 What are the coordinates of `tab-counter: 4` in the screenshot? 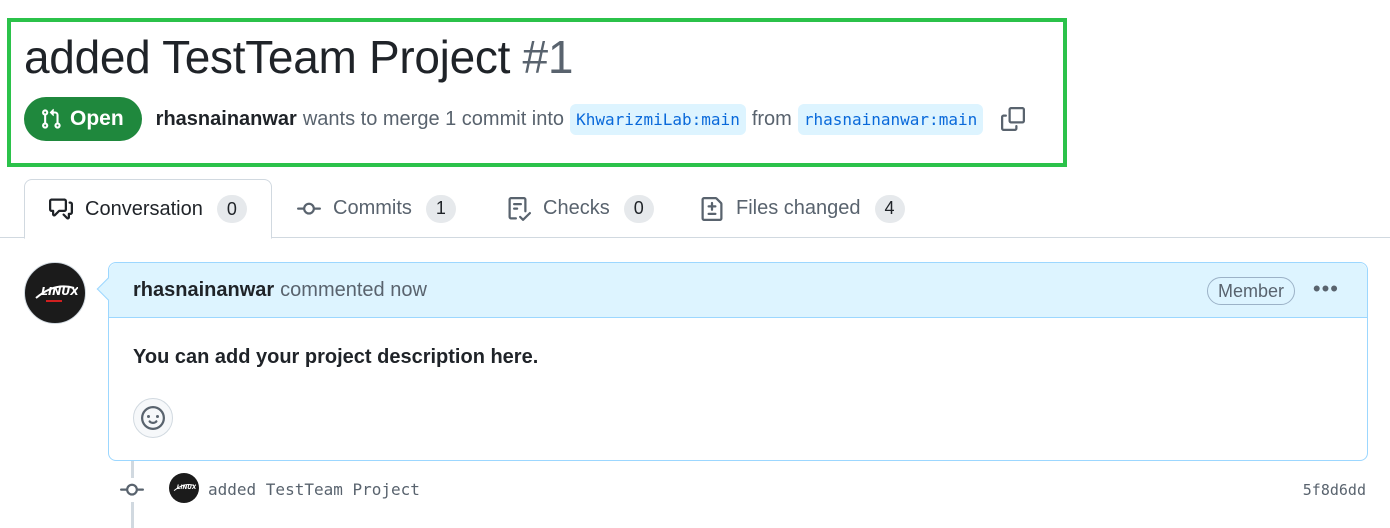 It's located at (889, 208).